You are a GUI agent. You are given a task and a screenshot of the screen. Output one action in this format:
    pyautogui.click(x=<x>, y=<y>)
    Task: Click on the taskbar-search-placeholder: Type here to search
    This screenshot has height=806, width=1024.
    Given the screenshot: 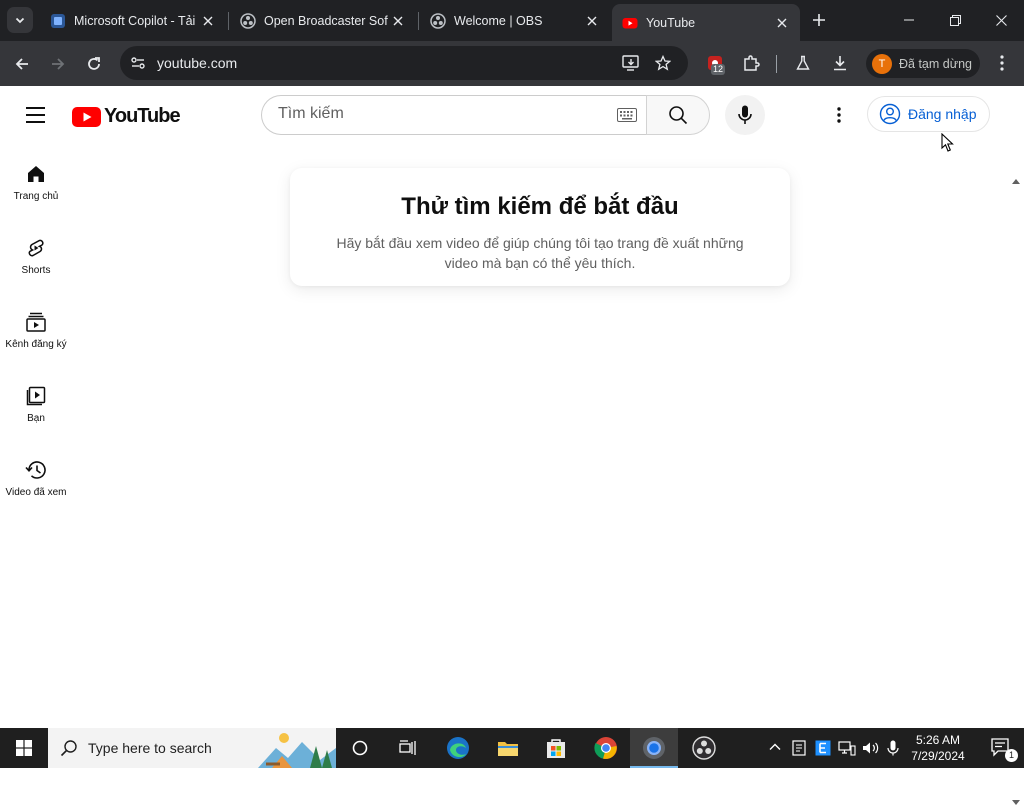 What is the action you would take?
    pyautogui.click(x=150, y=748)
    